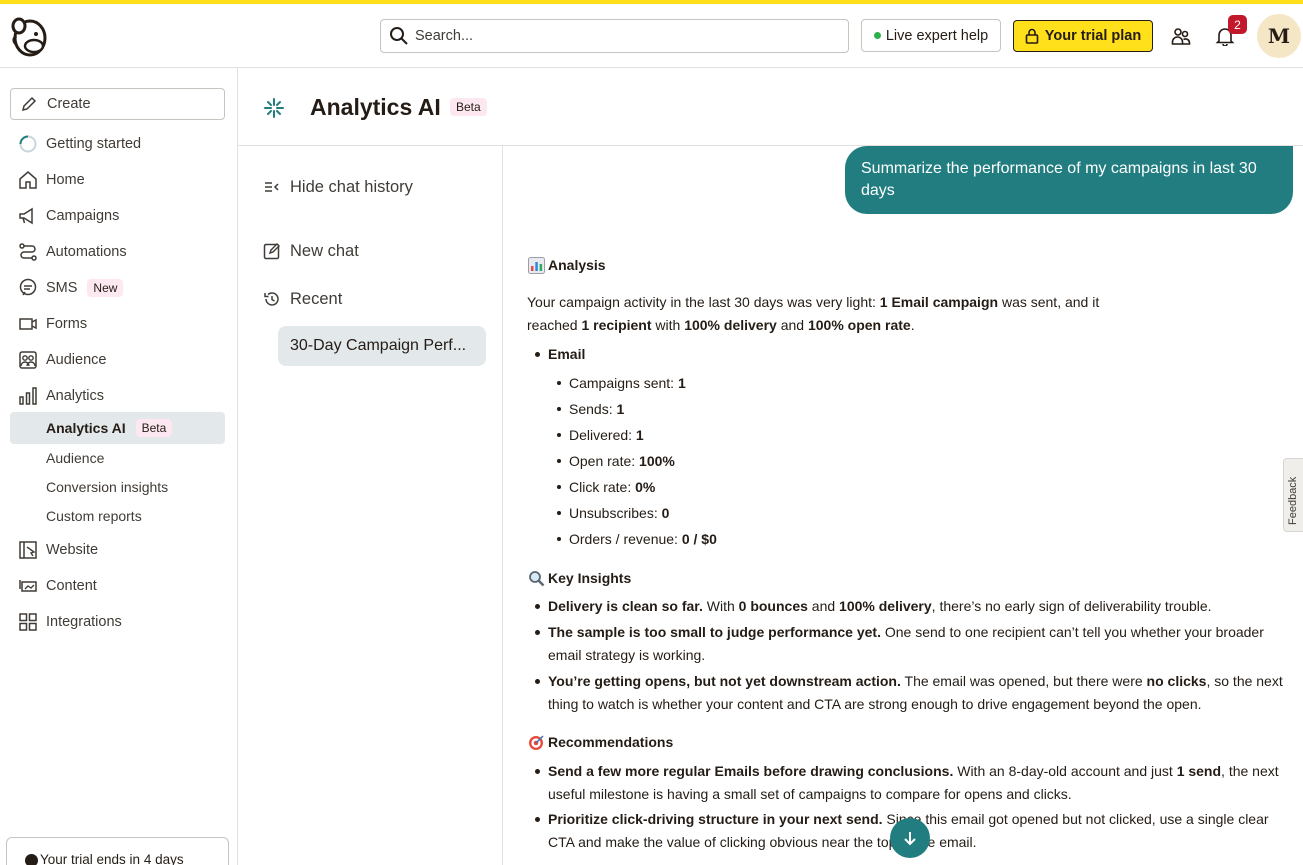  I want to click on arrow-down-icon, so click(910, 839).